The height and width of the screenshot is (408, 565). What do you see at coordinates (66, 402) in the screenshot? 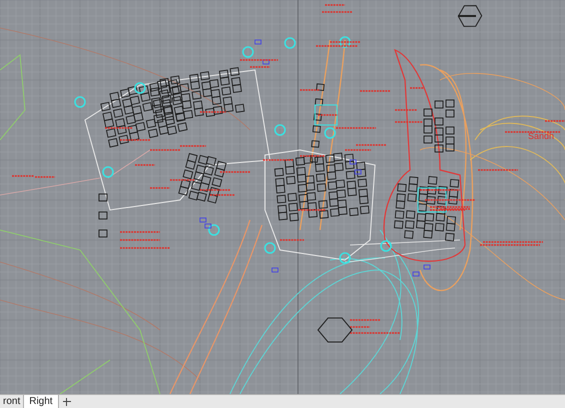
I see `add-tab-icon` at bounding box center [66, 402].